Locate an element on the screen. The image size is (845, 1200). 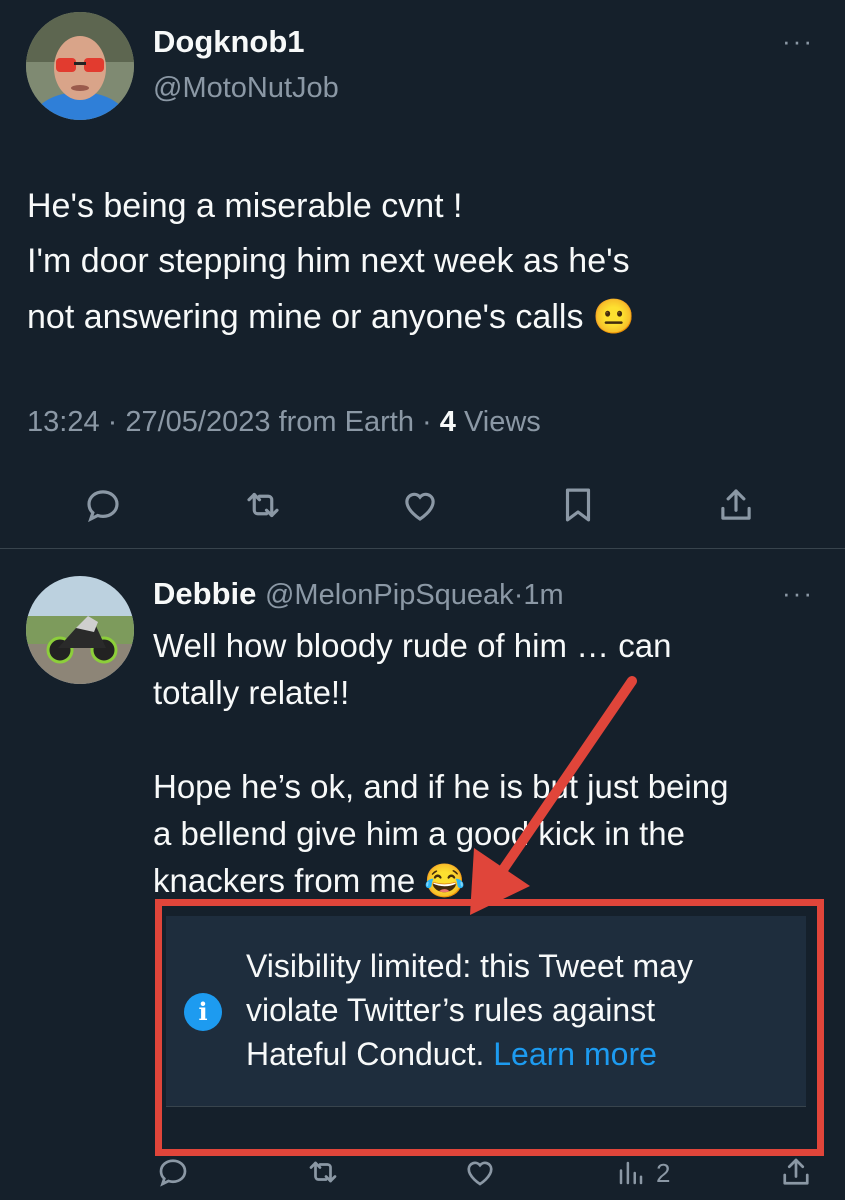
reply-share-icon is located at coordinates (796, 1172).